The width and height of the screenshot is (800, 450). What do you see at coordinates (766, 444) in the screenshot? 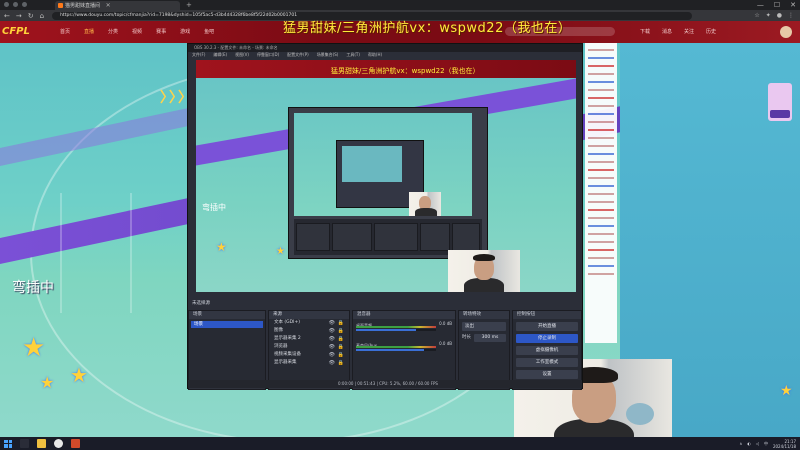
I see `input-language: 中` at bounding box center [766, 444].